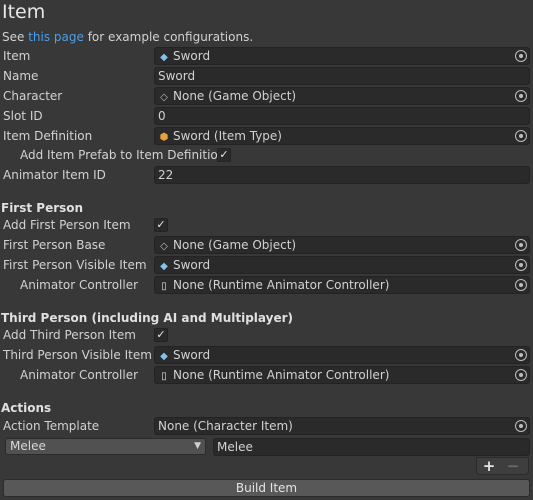 The image size is (533, 500). What do you see at coordinates (177, 76) in the screenshot?
I see `name-input-value: Sword` at bounding box center [177, 76].